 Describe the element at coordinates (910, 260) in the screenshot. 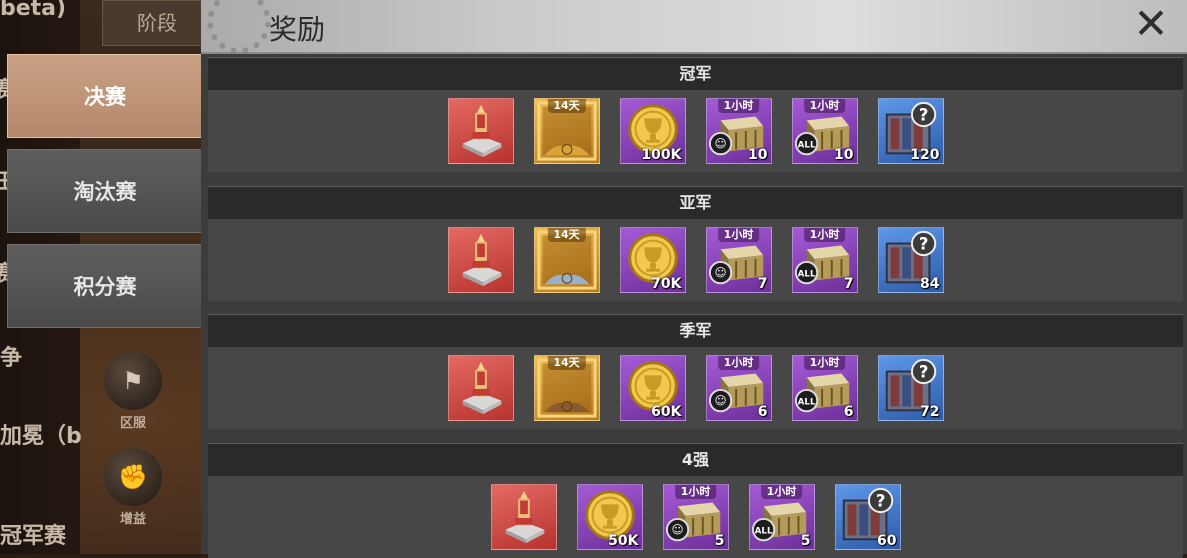

I see `reward-item: 84` at that location.